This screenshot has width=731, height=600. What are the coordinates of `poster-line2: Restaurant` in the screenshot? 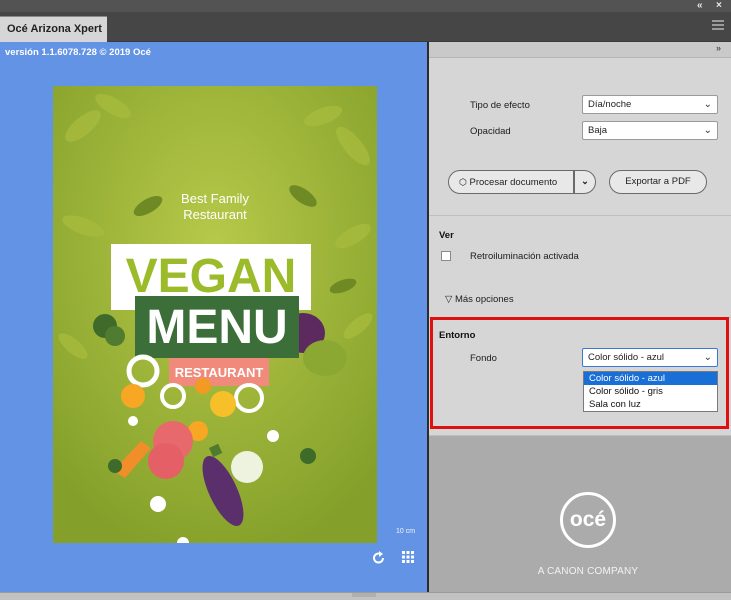 It's located at (215, 214).